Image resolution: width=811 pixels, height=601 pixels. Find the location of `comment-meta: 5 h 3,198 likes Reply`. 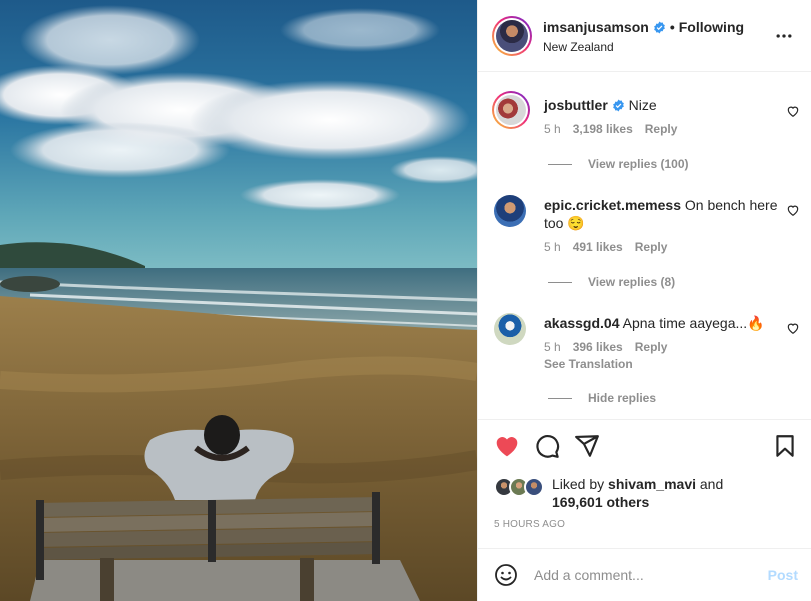

comment-meta: 5 h 3,198 likes Reply is located at coordinates (616, 129).